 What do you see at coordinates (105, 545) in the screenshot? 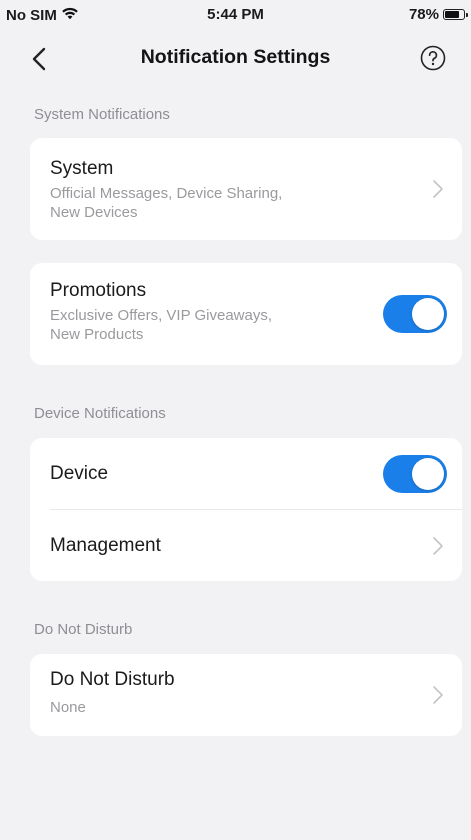
I see `management-title: Management` at bounding box center [105, 545].